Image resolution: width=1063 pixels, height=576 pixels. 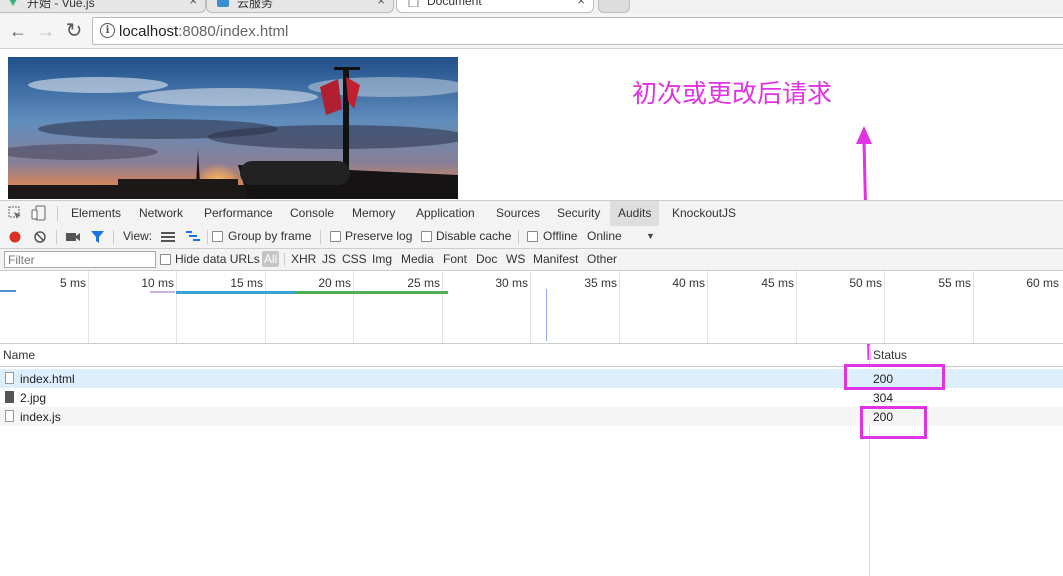 What do you see at coordinates (246, 283) in the screenshot?
I see `tick-label: 15 ms` at bounding box center [246, 283].